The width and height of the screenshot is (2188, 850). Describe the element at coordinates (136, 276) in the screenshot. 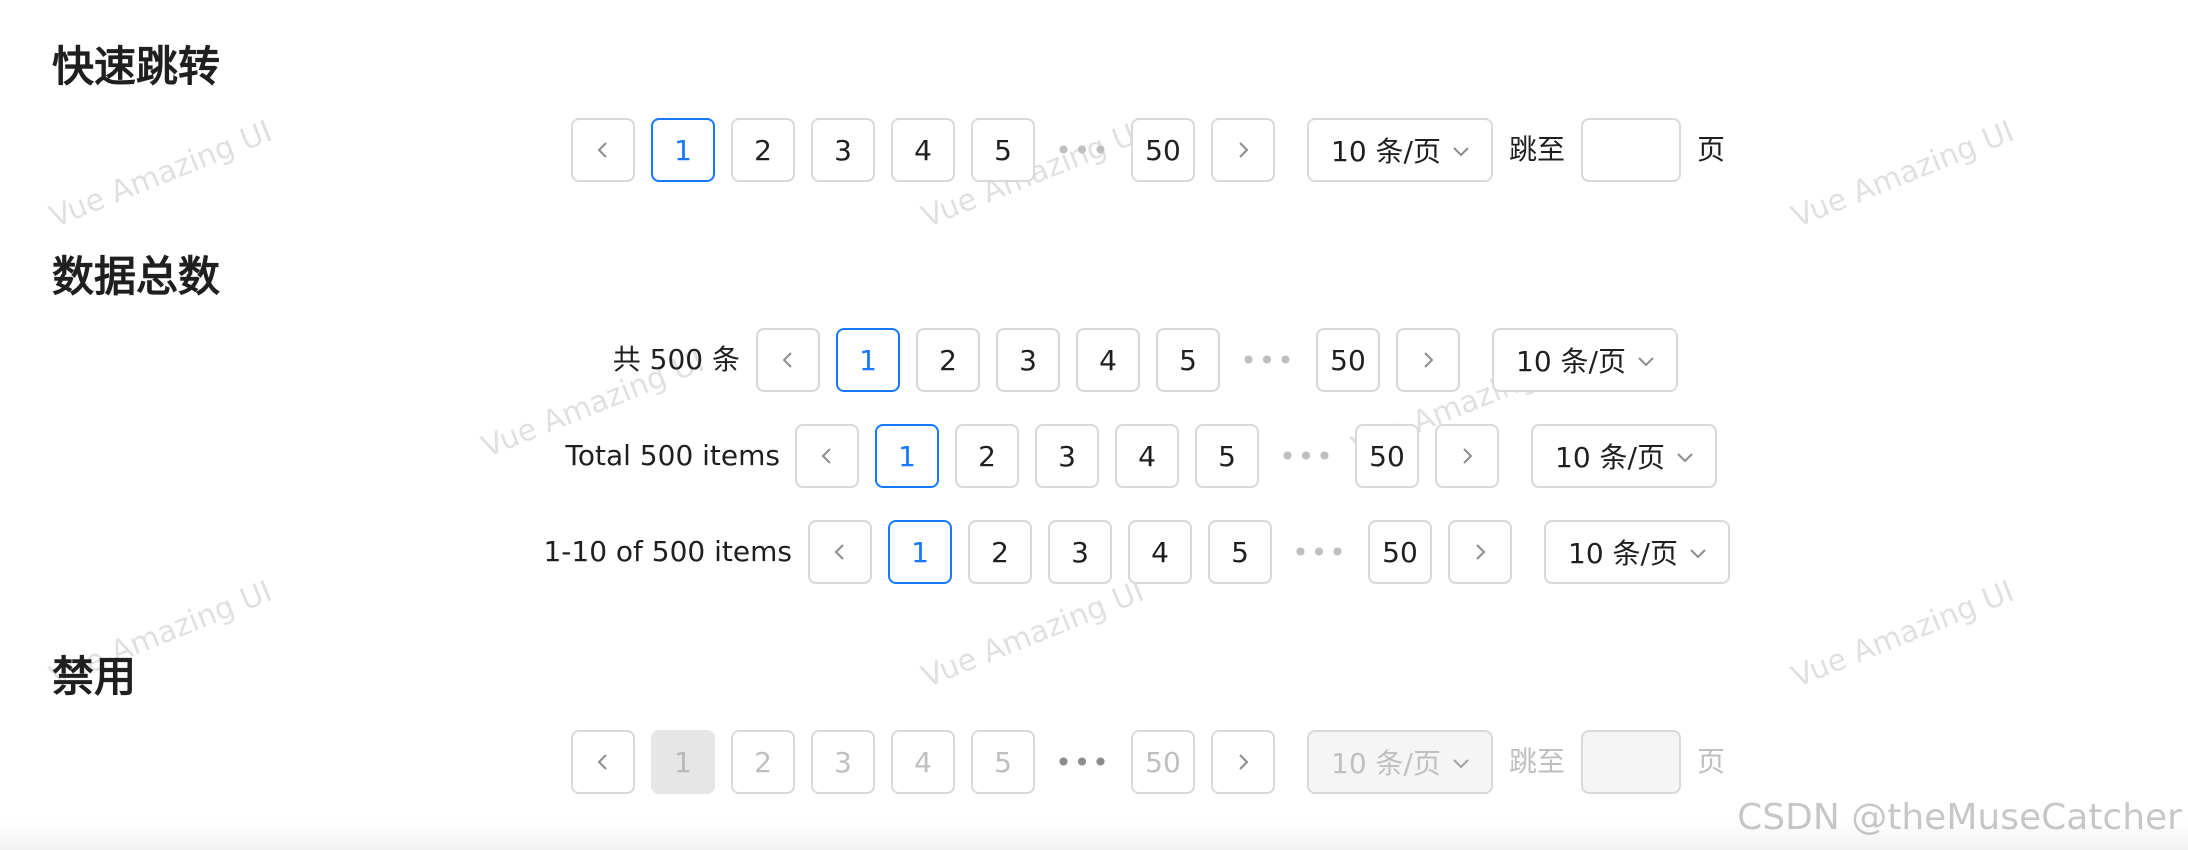

I see `section-title-total: 数据总数` at that location.